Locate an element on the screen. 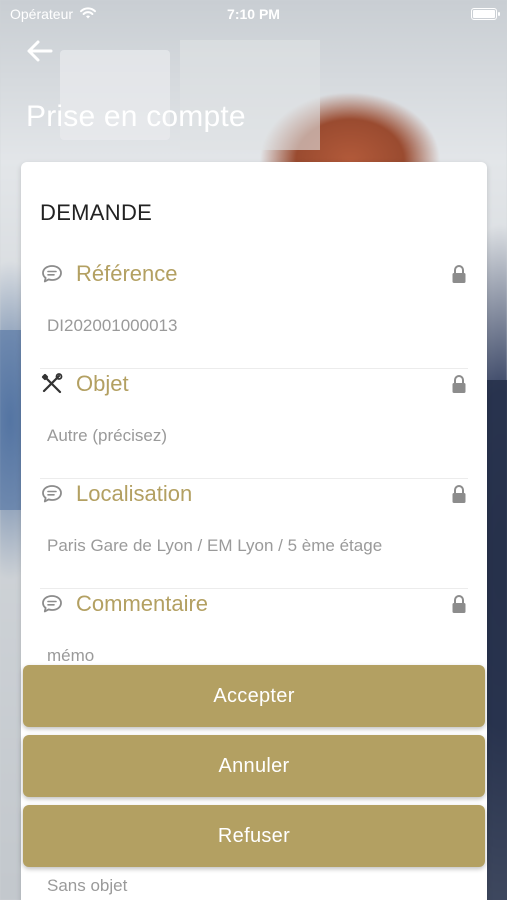  field-label: Référence is located at coordinates (127, 273).